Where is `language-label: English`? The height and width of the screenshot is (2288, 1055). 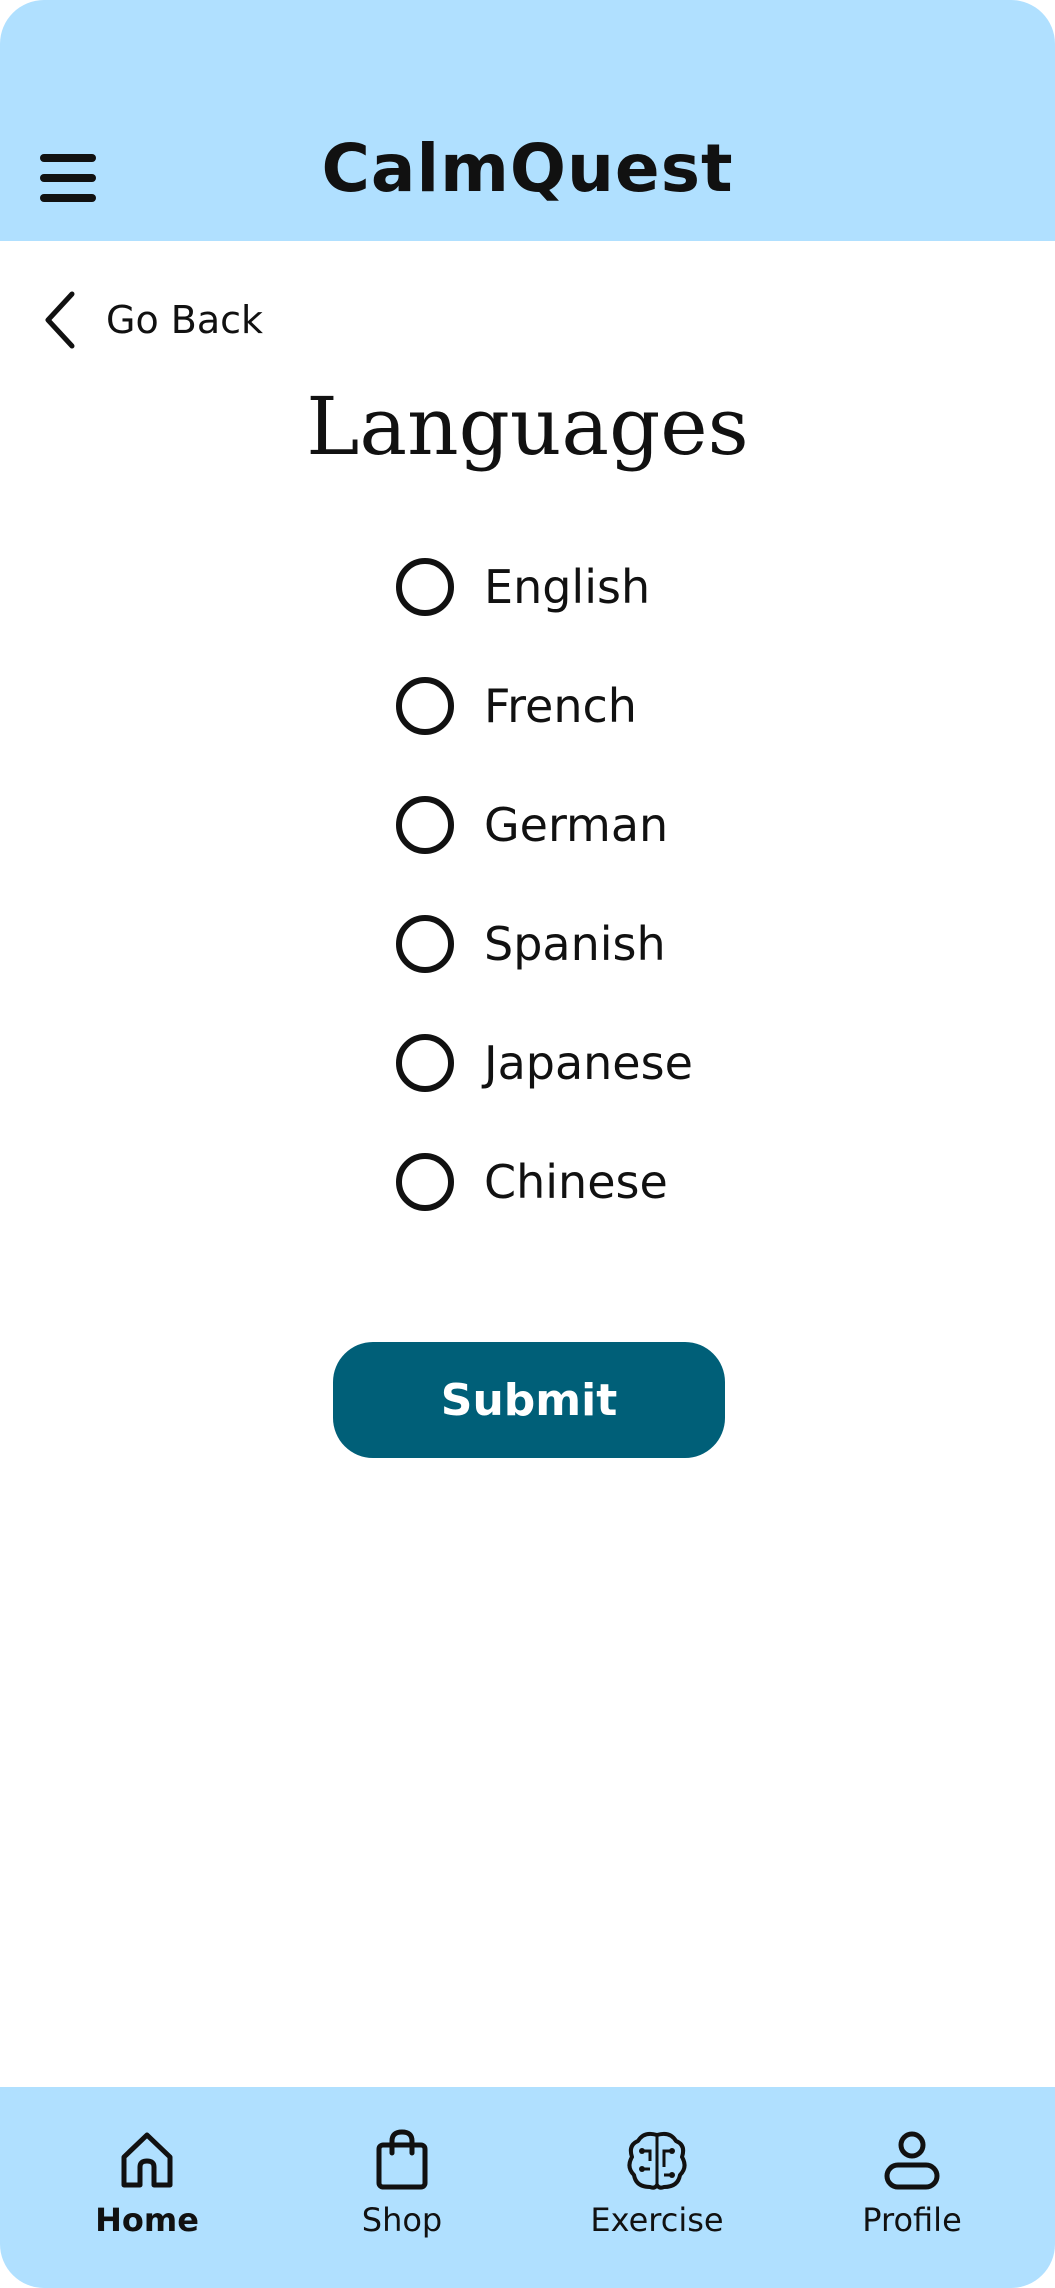
language-label: English is located at coordinates (567, 587).